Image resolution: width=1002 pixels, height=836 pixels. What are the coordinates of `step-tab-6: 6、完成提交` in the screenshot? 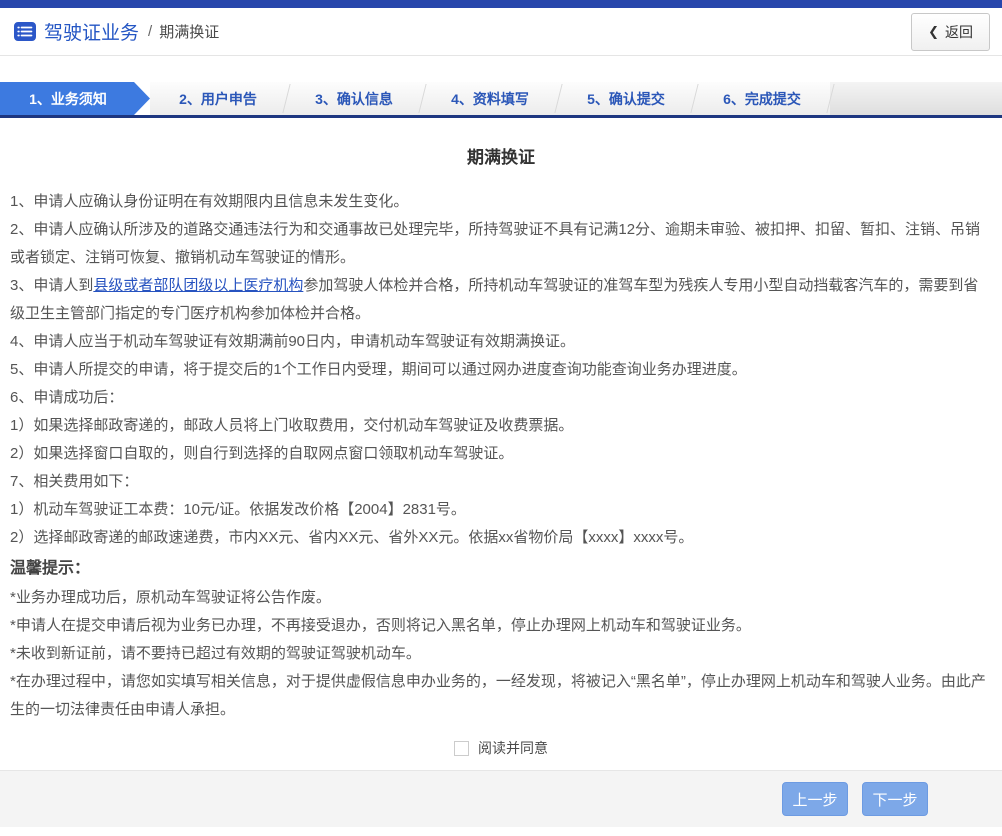 It's located at (762, 98).